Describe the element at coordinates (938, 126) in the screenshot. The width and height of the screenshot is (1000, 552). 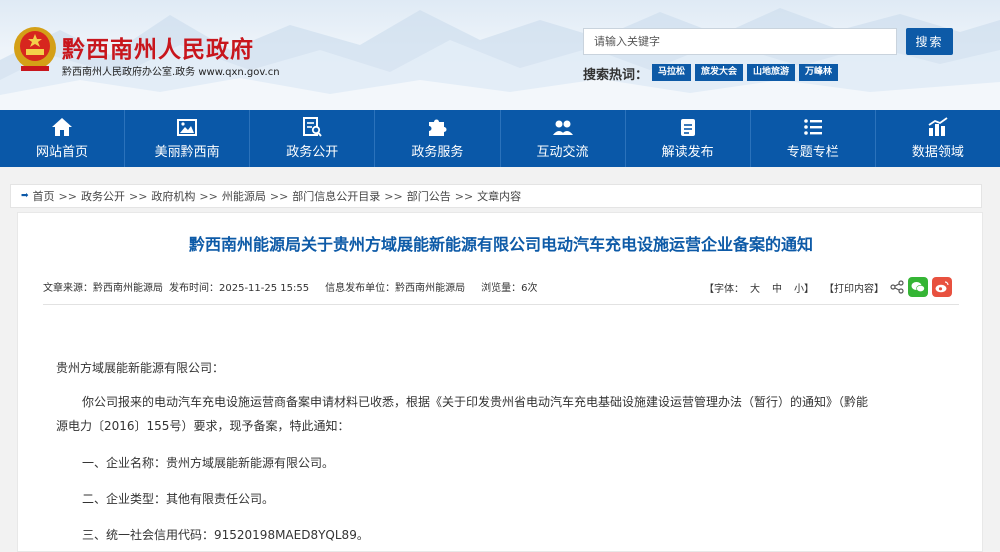
I see `chart-icon` at that location.